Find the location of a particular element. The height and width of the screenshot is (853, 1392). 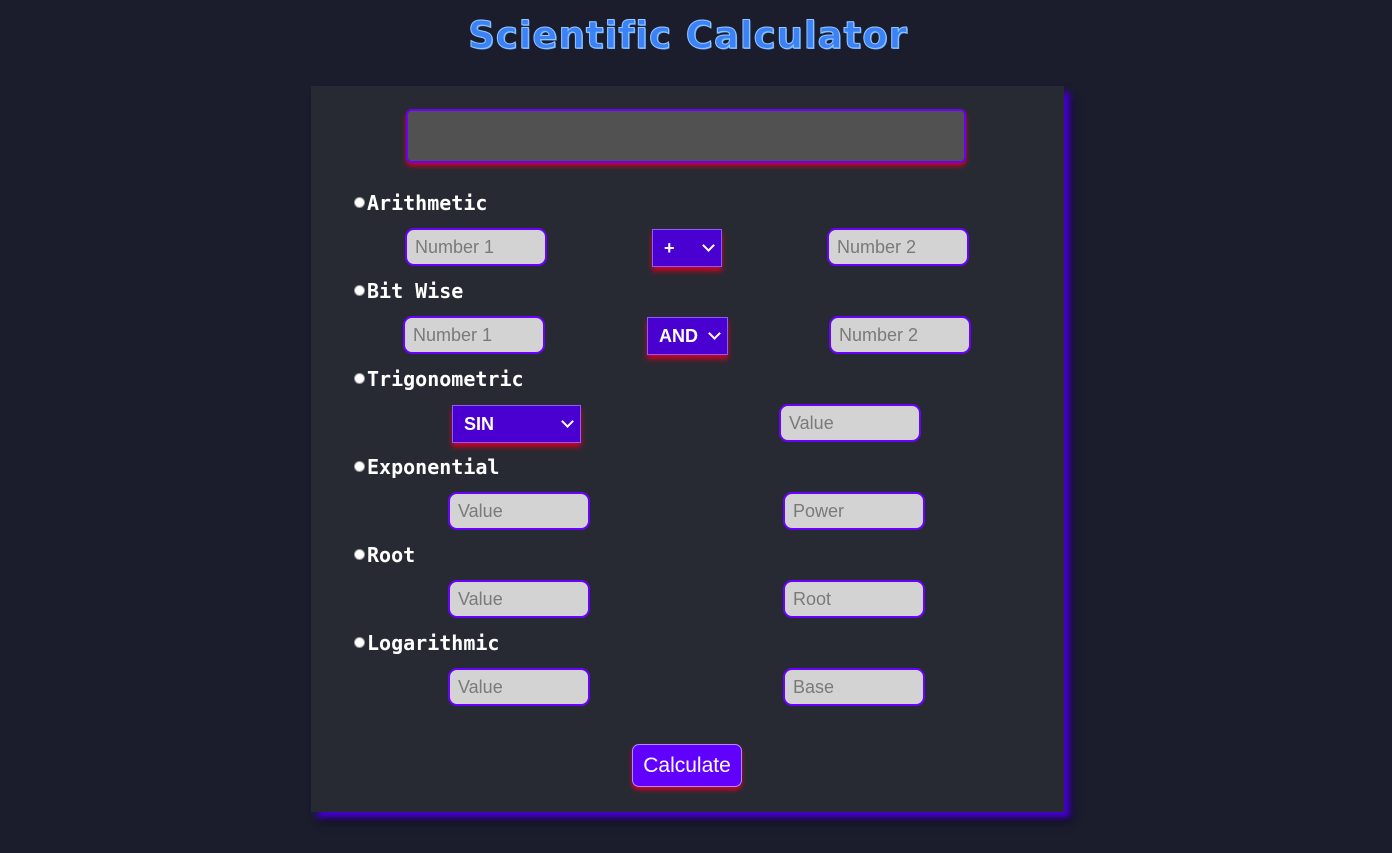

result-display is located at coordinates (686, 136).